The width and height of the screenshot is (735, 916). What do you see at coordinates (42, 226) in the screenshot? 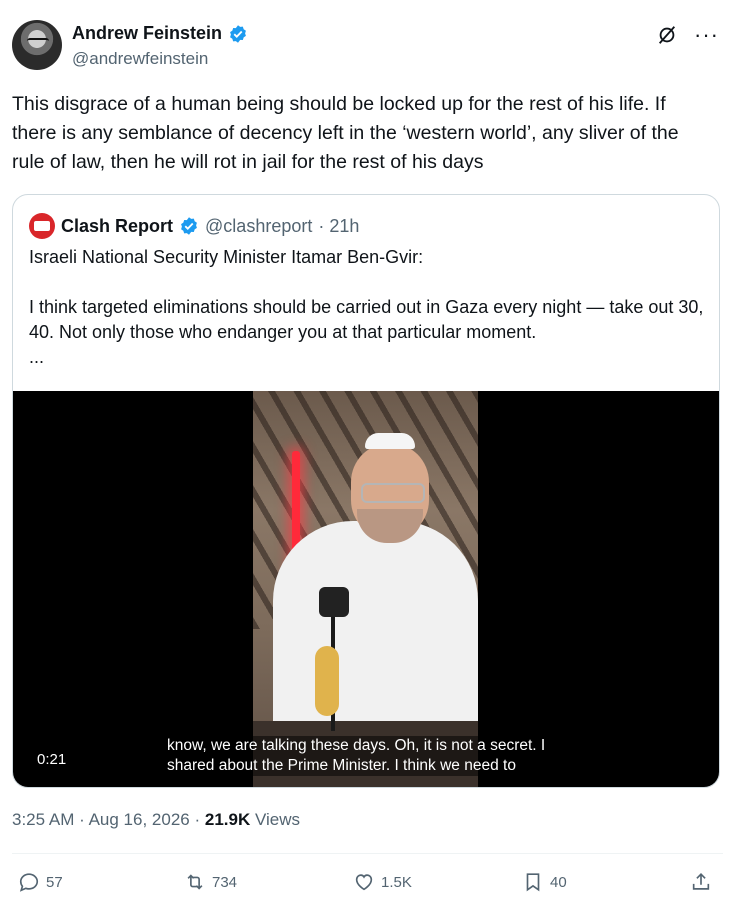
I see `clash-report-avatar` at bounding box center [42, 226].